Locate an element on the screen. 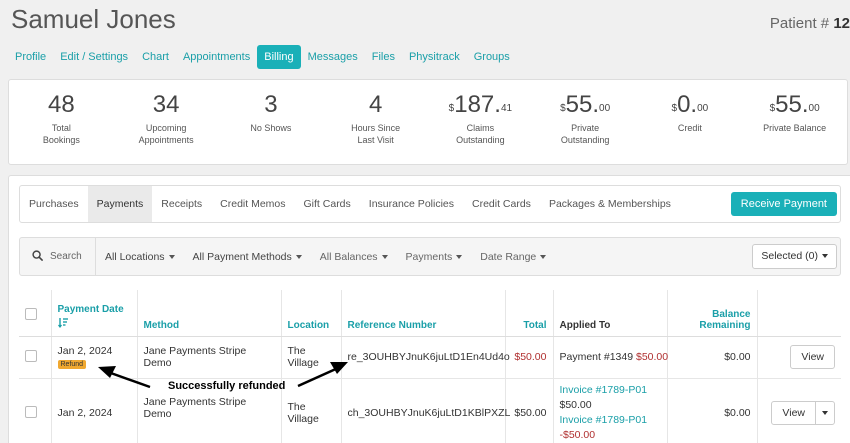 This screenshot has width=850, height=443. balance-header-line1: Balance is located at coordinates (731, 314).